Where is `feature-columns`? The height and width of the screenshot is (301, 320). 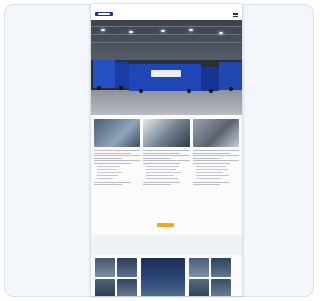
feature-columns is located at coordinates (166, 150).